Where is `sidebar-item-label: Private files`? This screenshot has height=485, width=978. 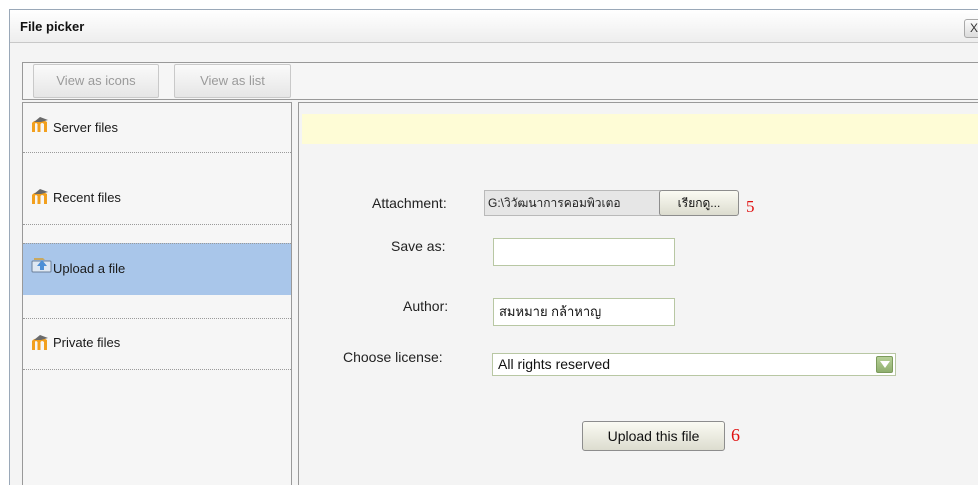
sidebar-item-label: Private files is located at coordinates (87, 342).